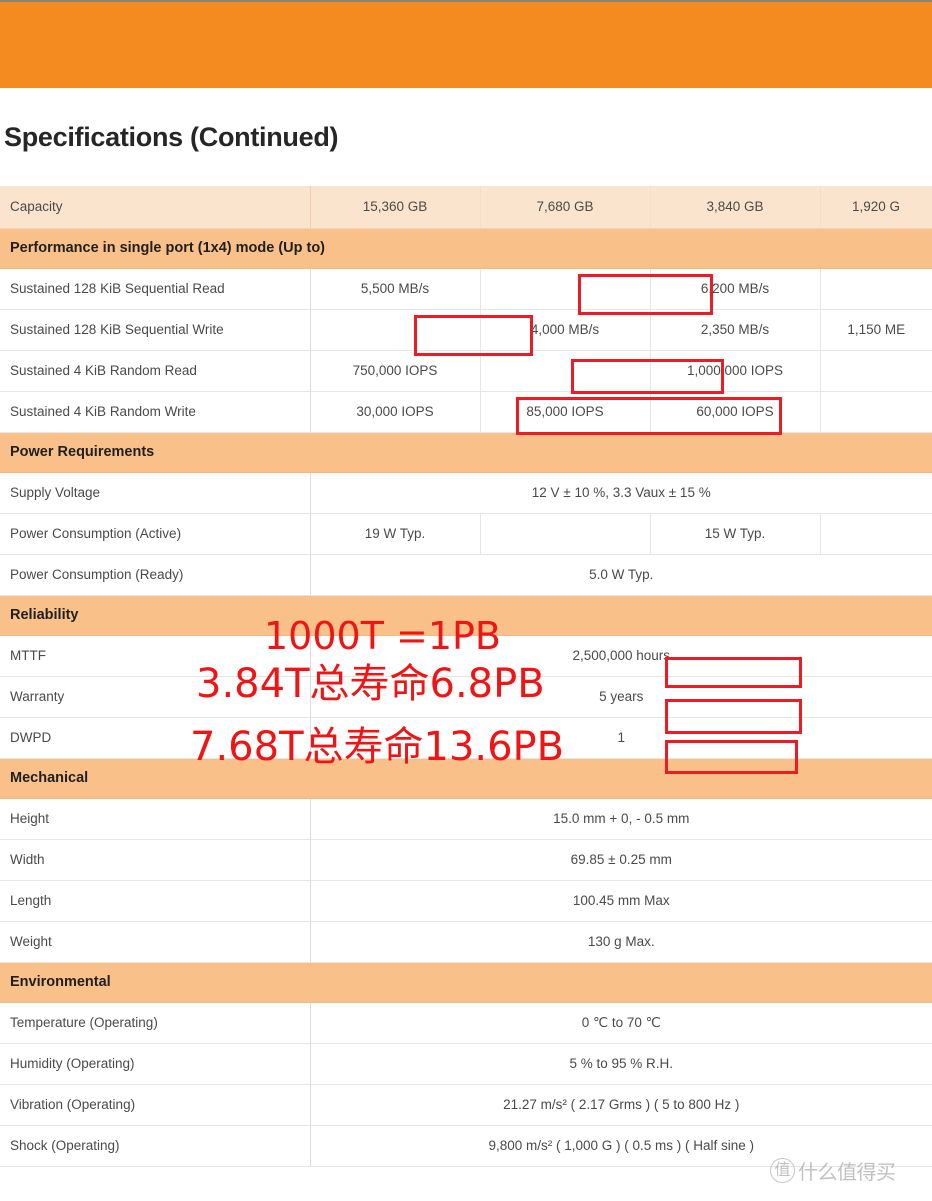 The height and width of the screenshot is (1201, 932). What do you see at coordinates (155, 901) in the screenshot?
I see `row-label: Length` at bounding box center [155, 901].